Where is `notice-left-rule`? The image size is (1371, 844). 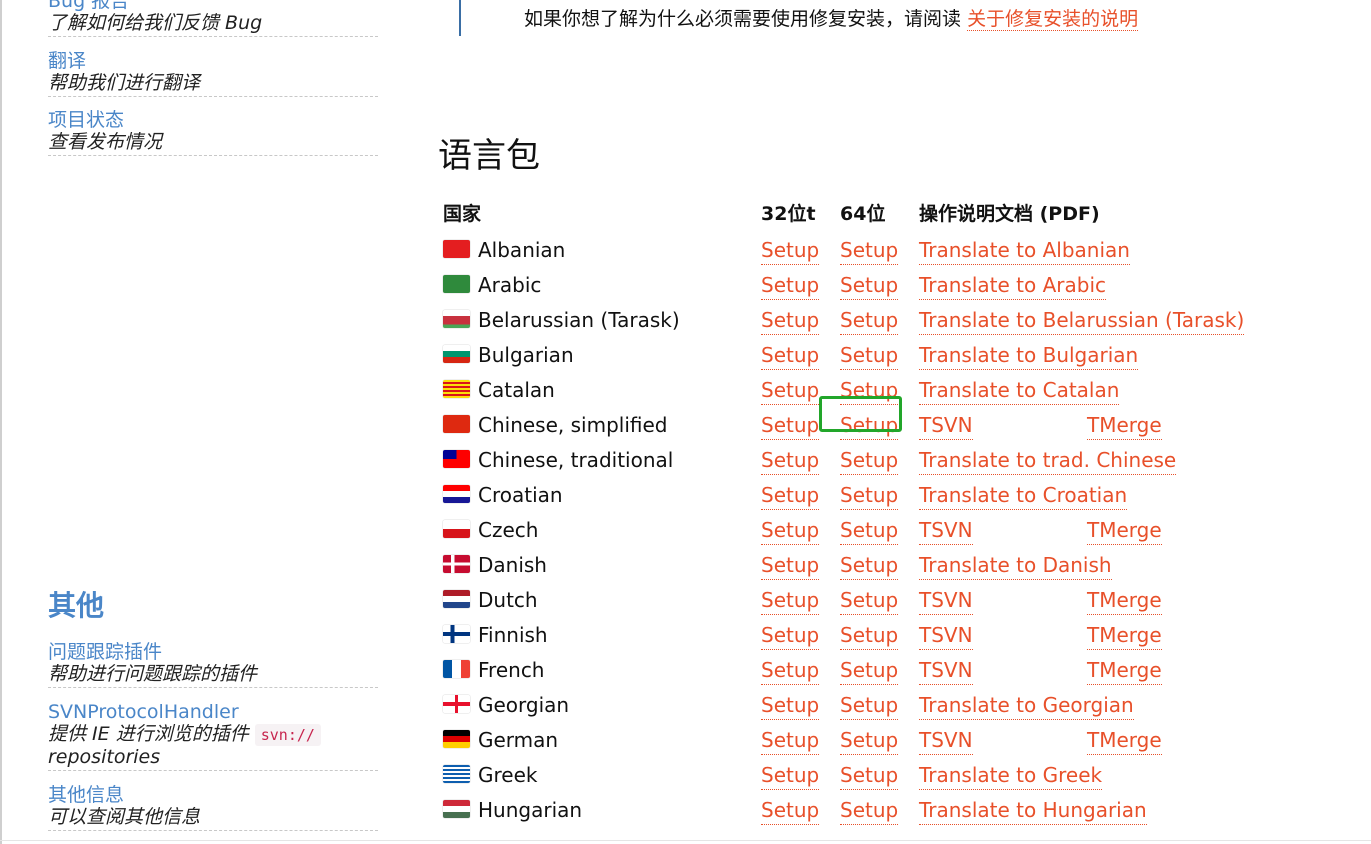
notice-left-rule is located at coordinates (460, 18).